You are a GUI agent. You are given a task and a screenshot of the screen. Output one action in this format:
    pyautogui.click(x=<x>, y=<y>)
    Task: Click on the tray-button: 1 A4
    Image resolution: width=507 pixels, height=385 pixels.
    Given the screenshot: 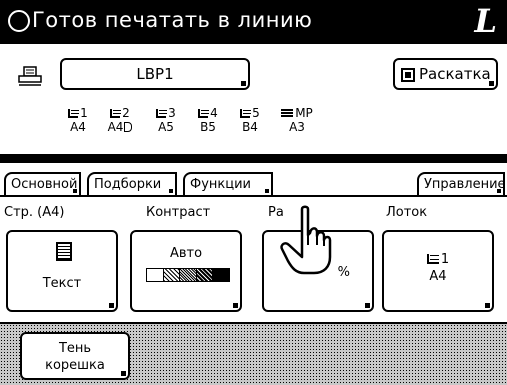 What is the action you would take?
    pyautogui.click(x=438, y=271)
    